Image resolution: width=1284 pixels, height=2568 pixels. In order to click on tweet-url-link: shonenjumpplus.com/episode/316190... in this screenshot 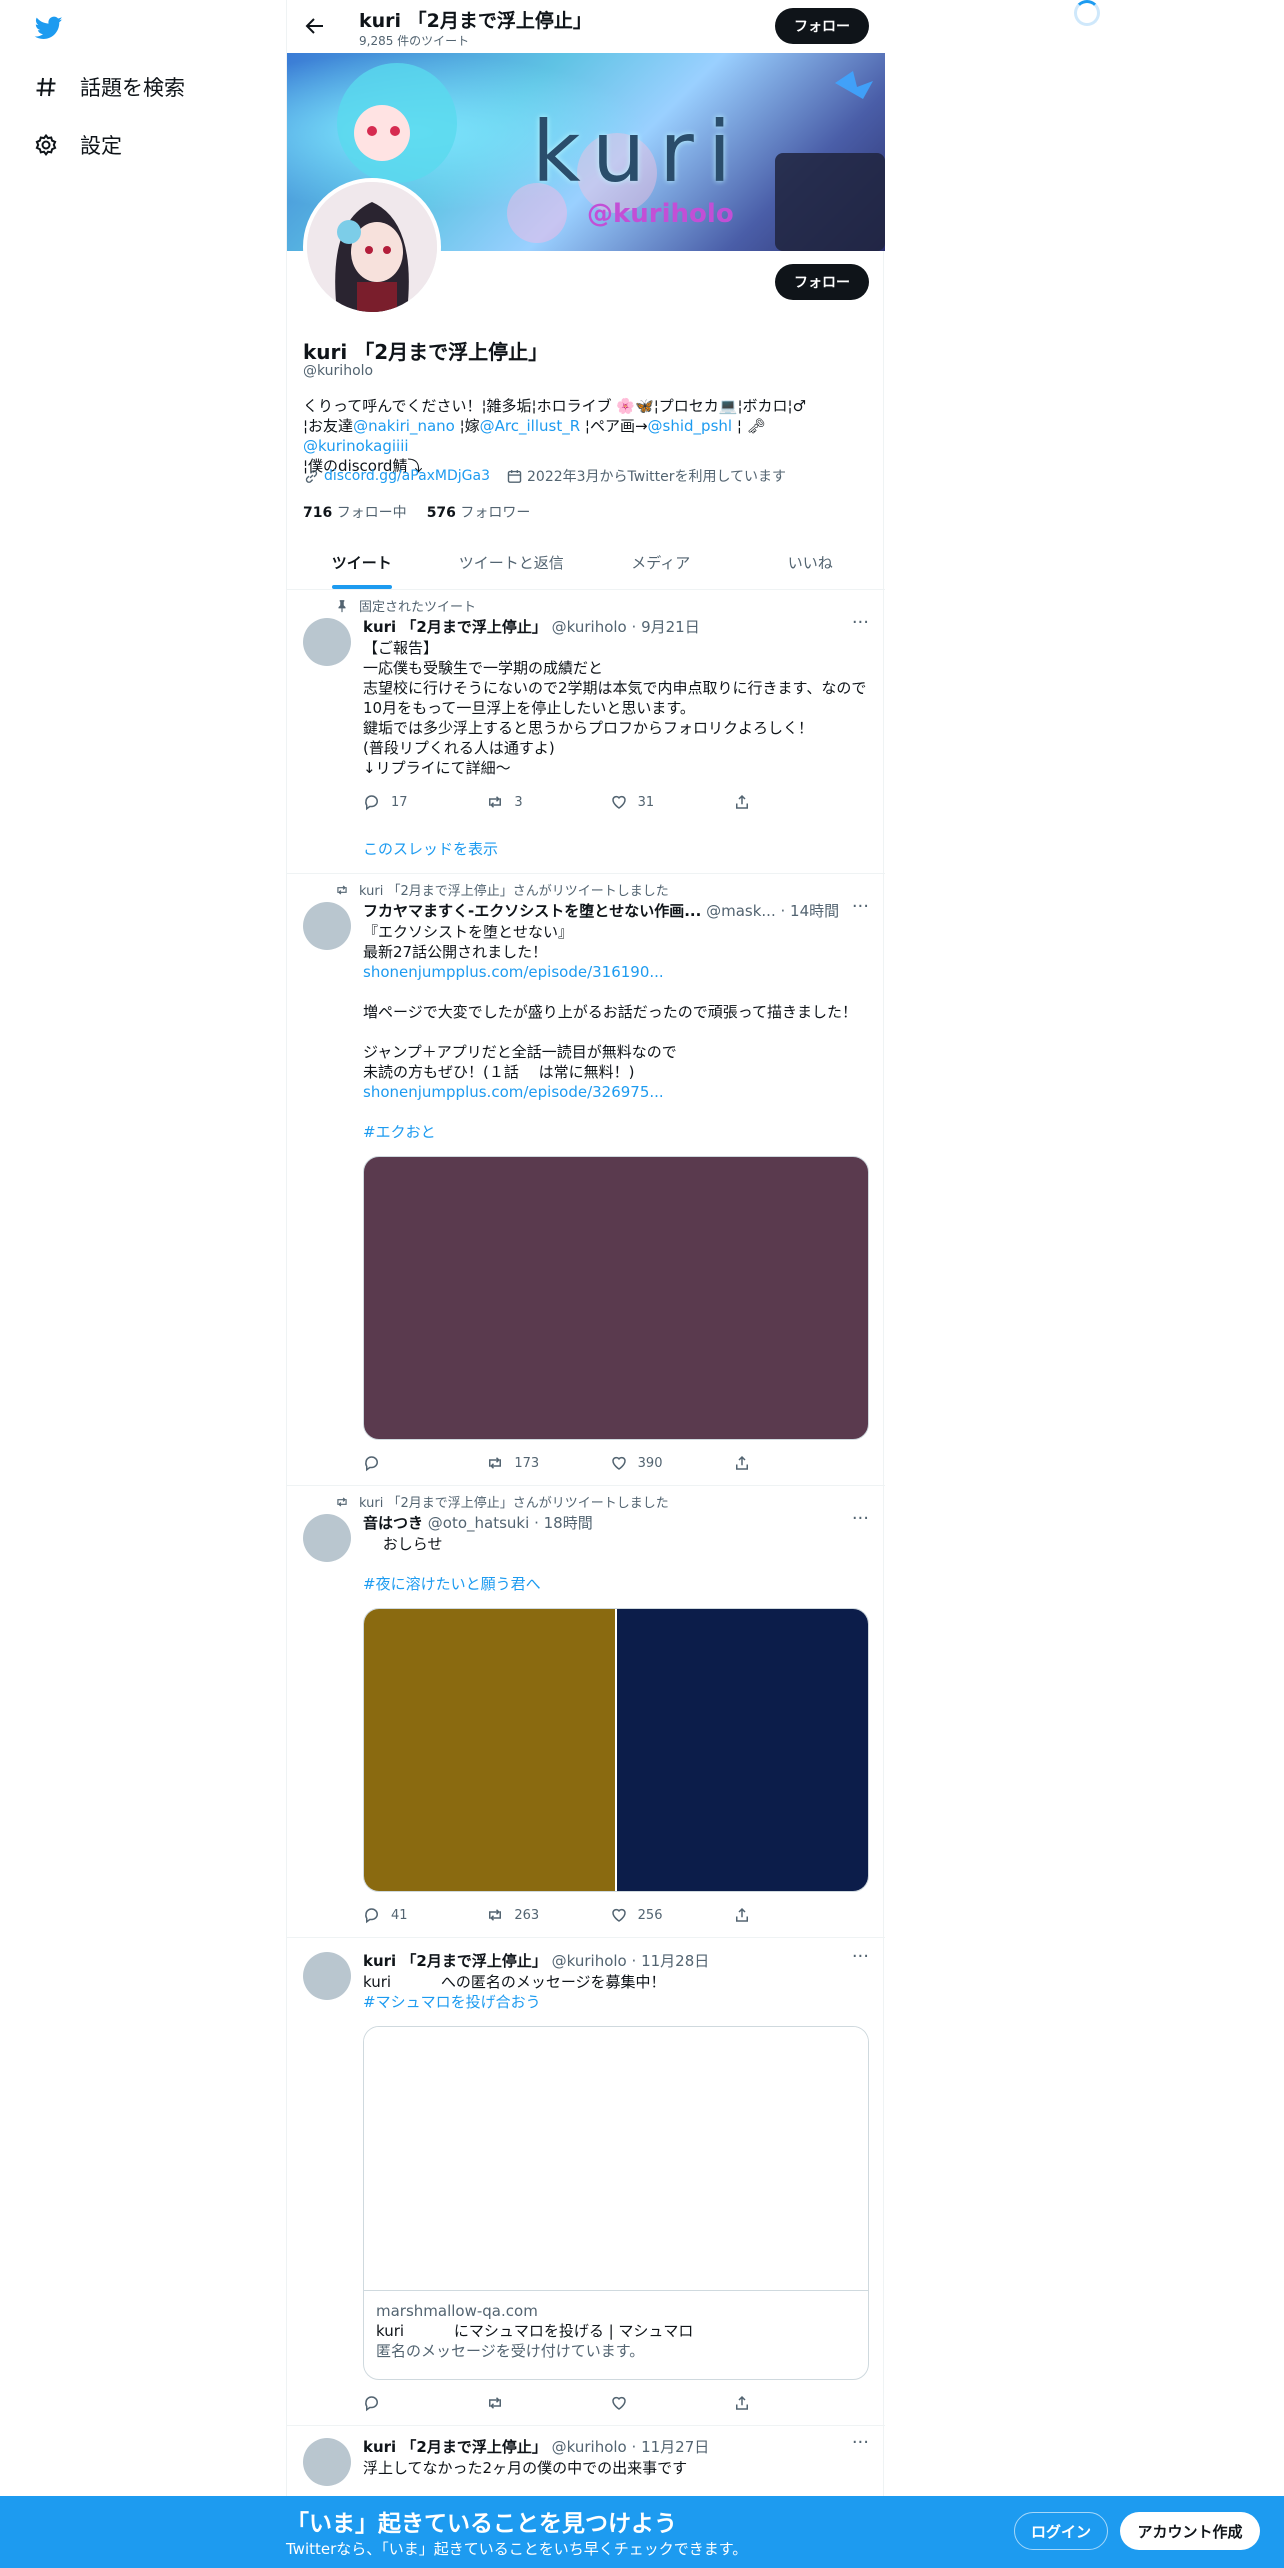, I will do `click(513, 972)`.